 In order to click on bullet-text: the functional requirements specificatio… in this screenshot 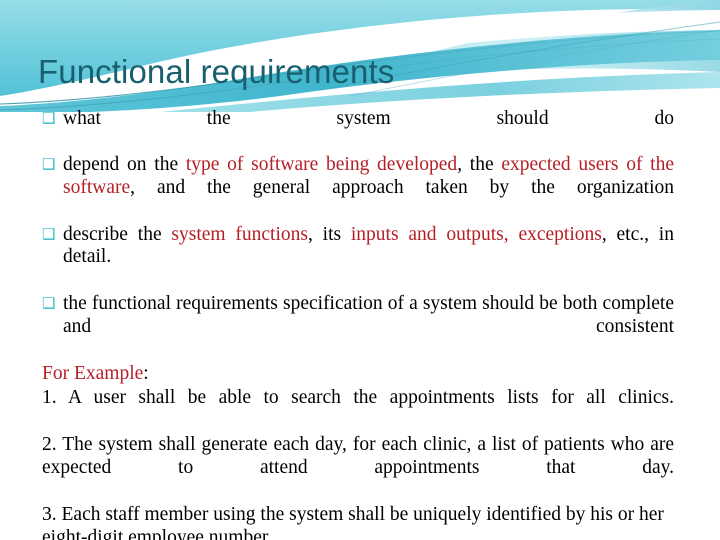, I will do `click(368, 315)`.